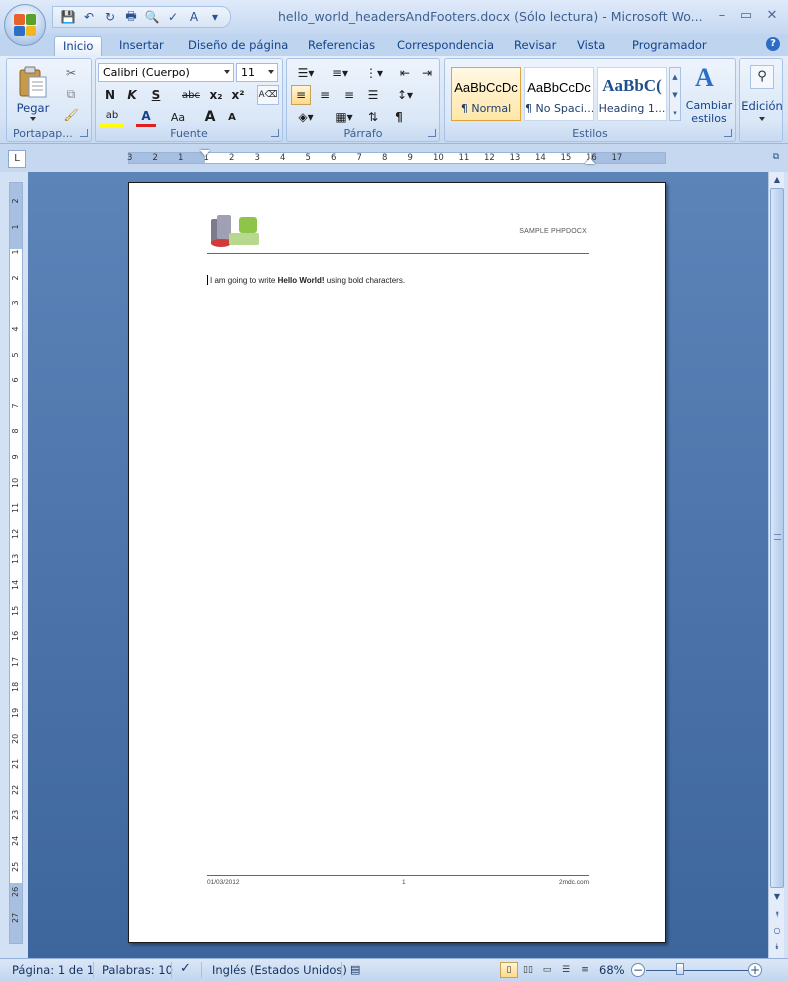 This screenshot has width=788, height=981. Describe the element at coordinates (777, 947) in the screenshot. I see `next-page-icon: ⯯` at that location.